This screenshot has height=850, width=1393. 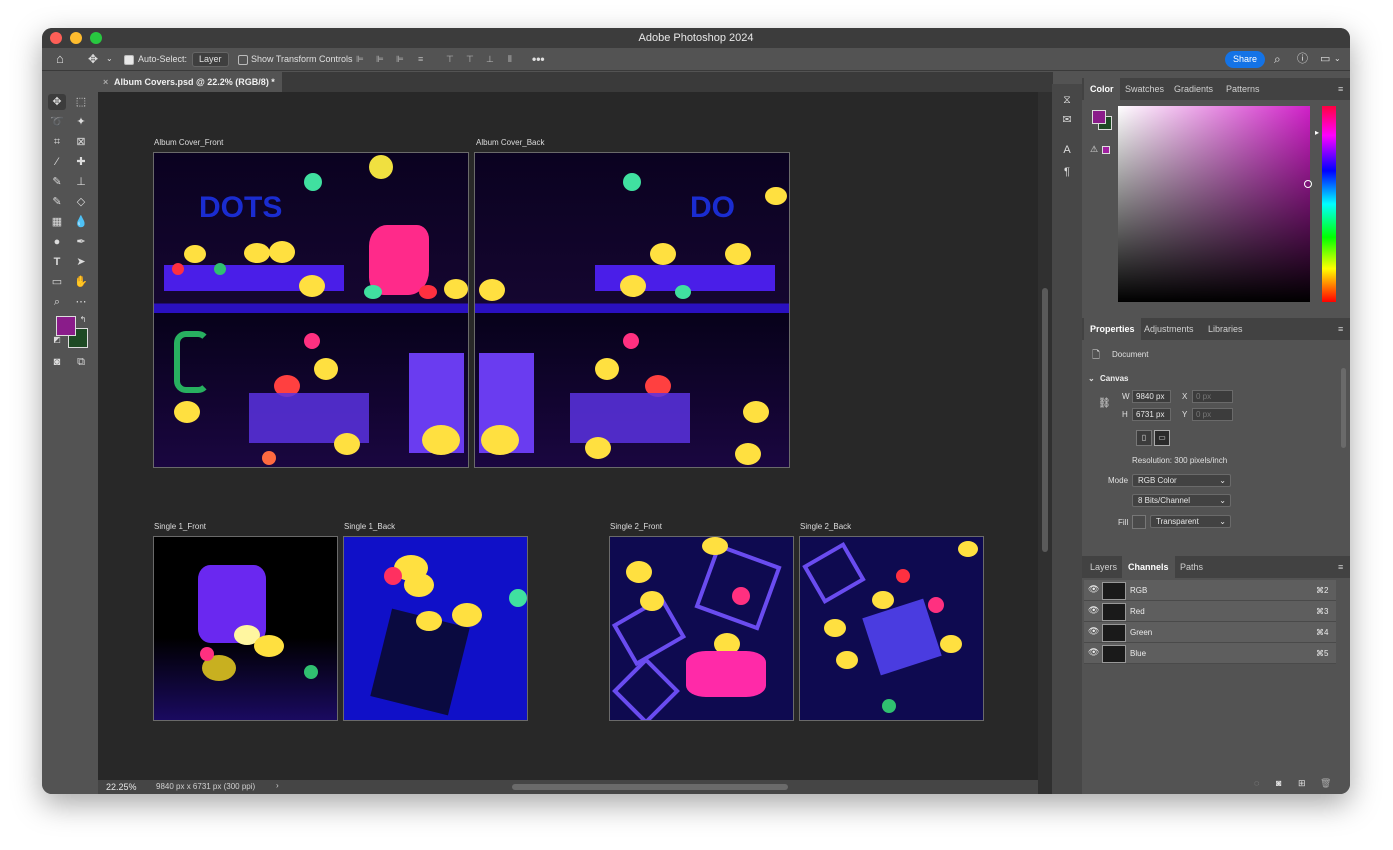 I want to click on zoom-window-button, so click(x=96, y=38).